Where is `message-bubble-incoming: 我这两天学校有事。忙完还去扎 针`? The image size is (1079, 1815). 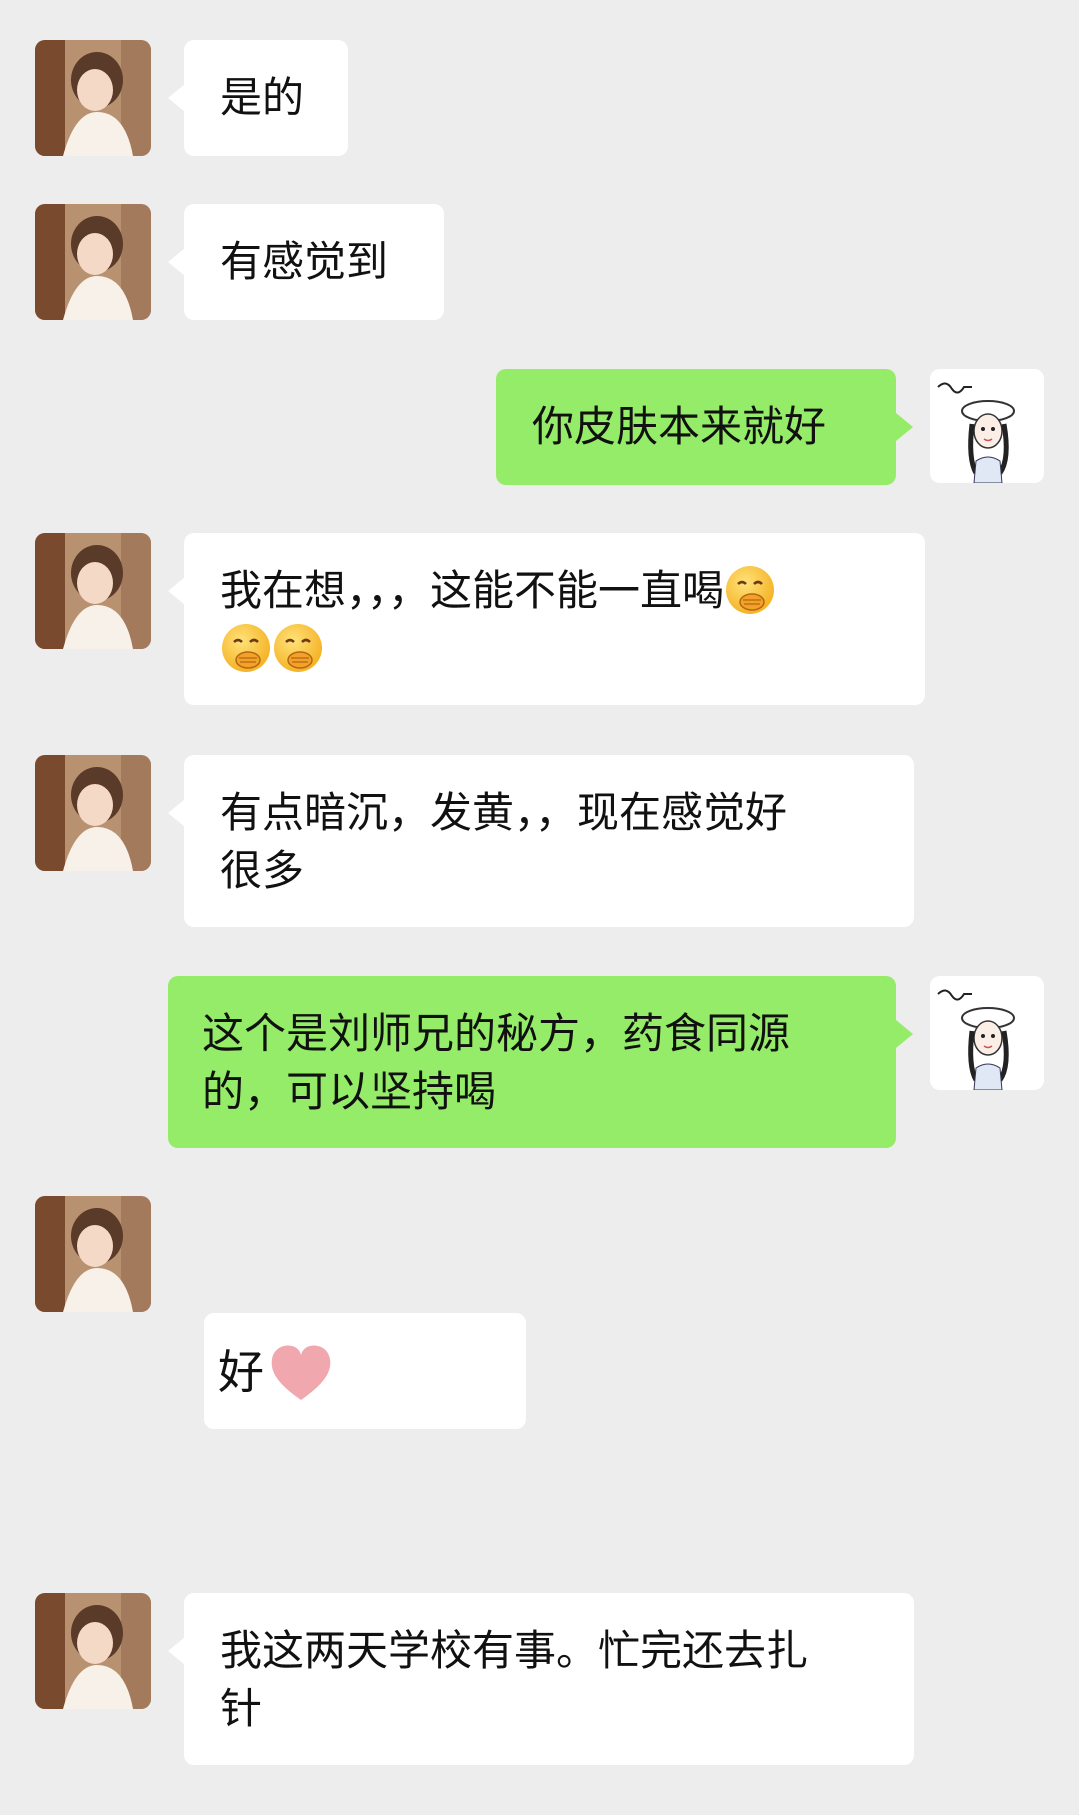 message-bubble-incoming: 我这两天学校有事。忙完还去扎 针 is located at coordinates (549, 1679).